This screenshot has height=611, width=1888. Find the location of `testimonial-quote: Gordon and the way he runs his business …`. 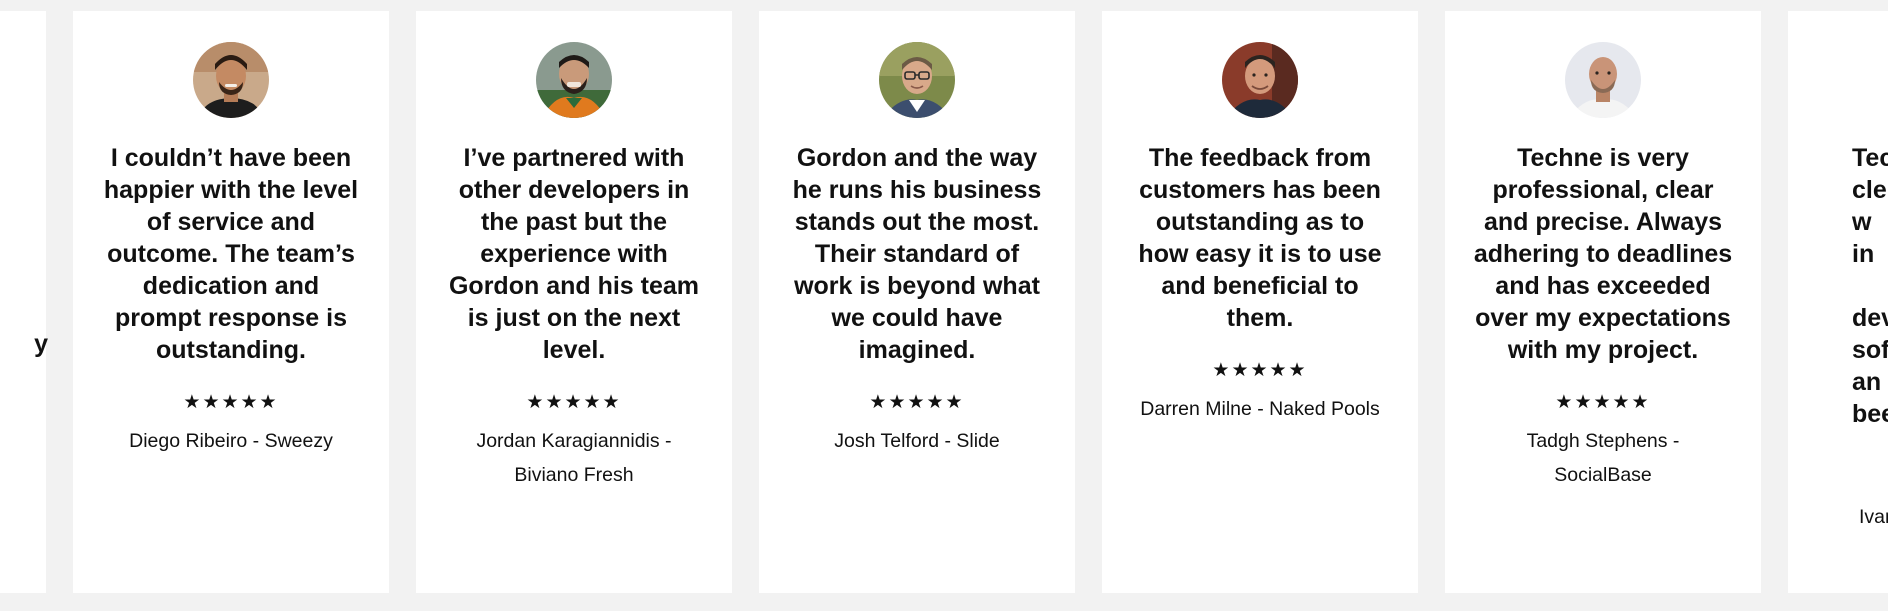

testimonial-quote: Gordon and the way he runs his business … is located at coordinates (917, 254).